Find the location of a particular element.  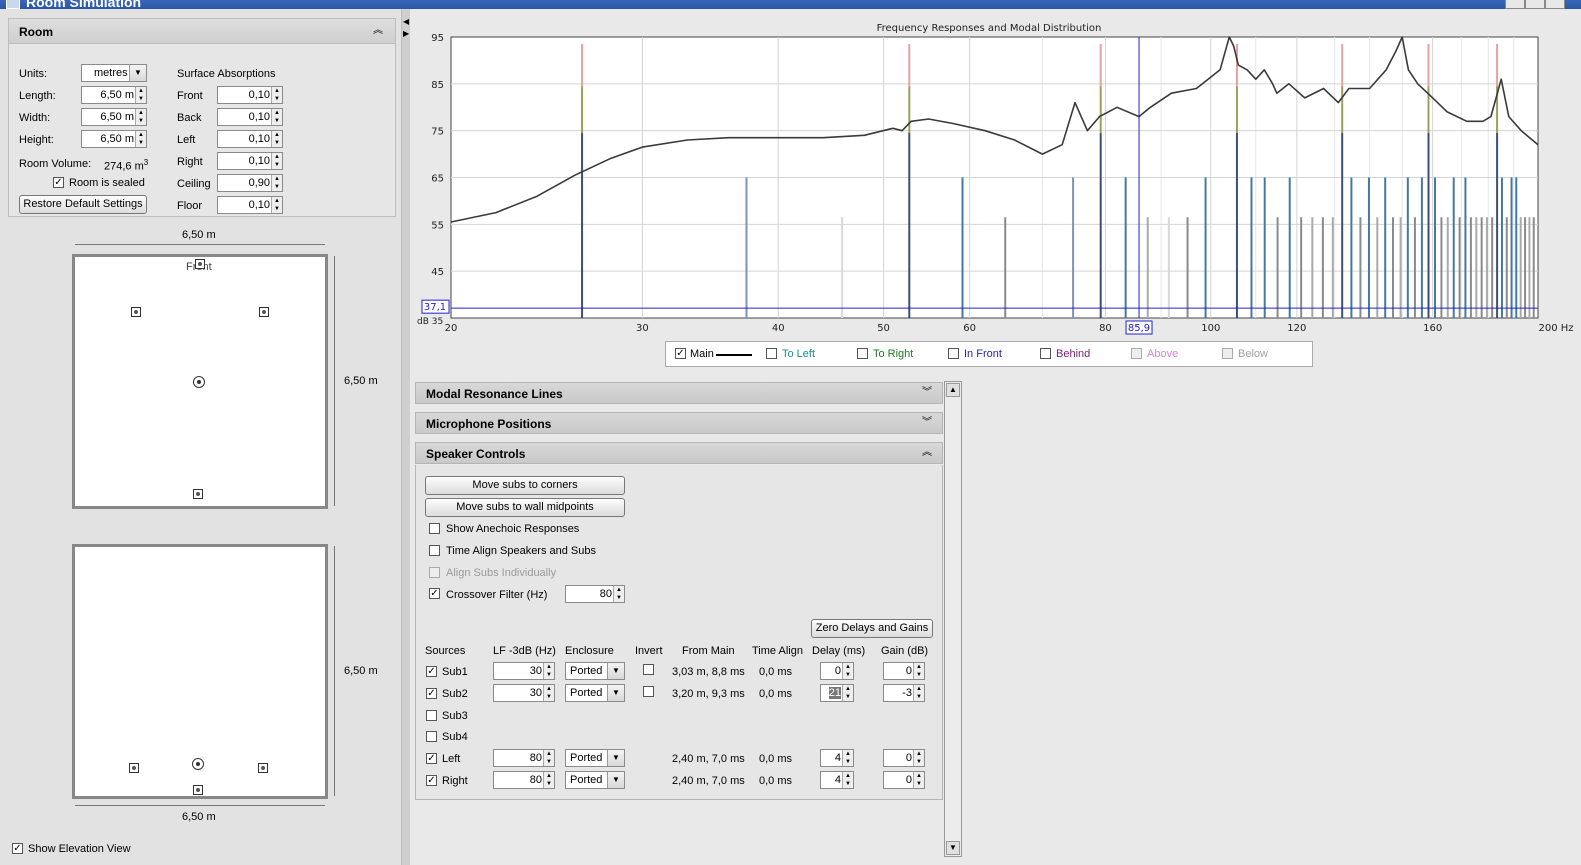

legend-in-front-checkbox is located at coordinates (953, 353).